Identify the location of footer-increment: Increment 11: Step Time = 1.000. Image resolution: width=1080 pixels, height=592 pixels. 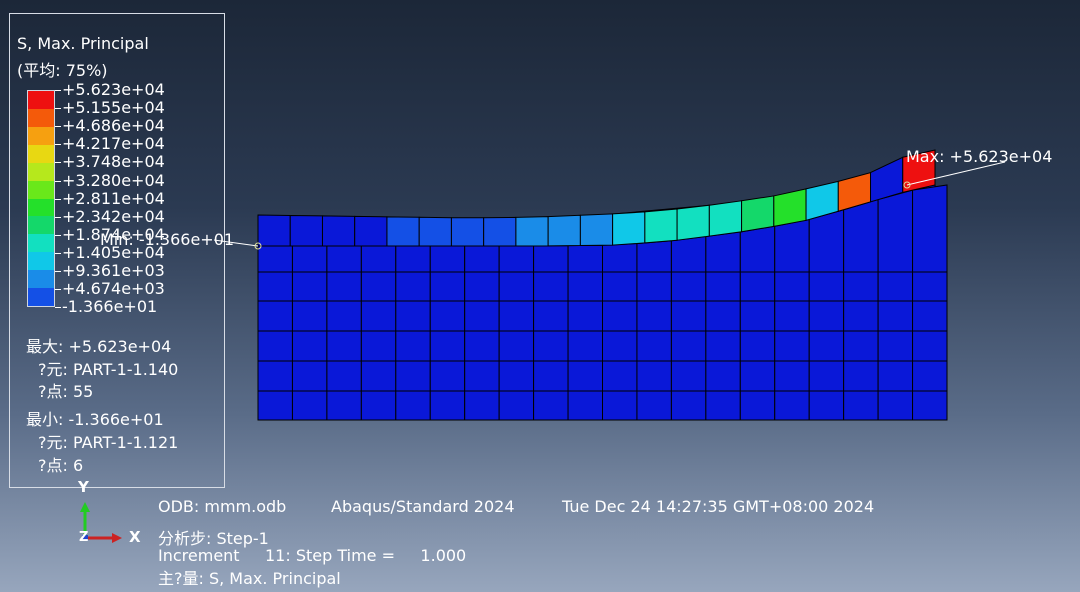
(312, 555).